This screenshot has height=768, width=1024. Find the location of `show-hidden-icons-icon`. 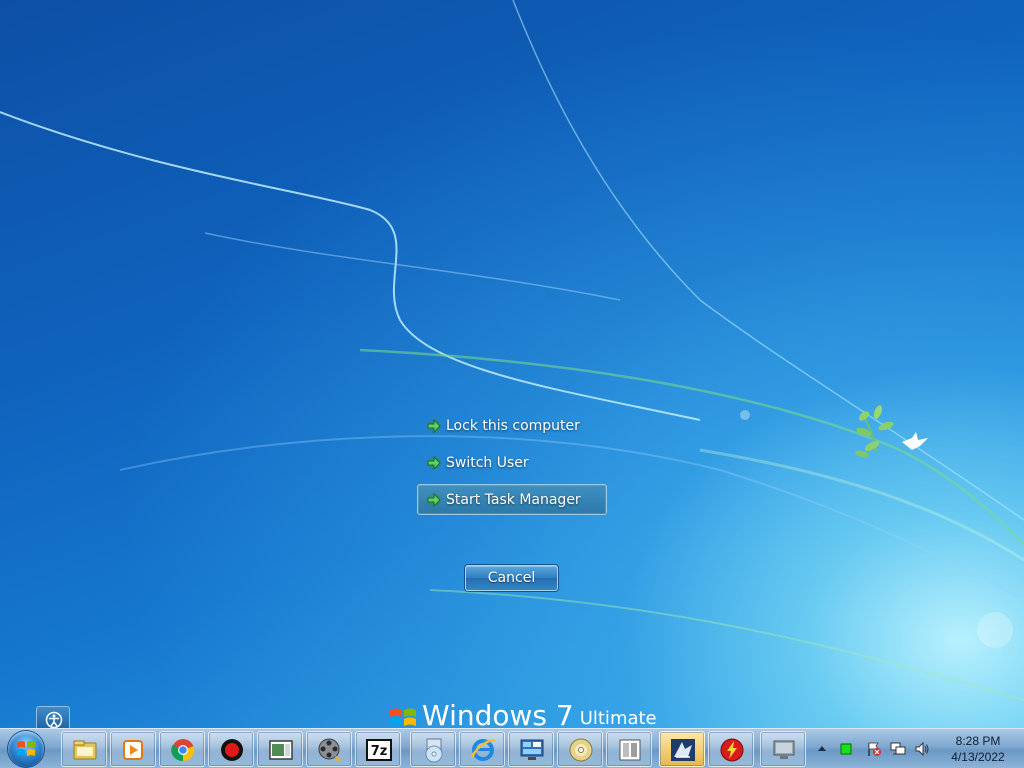

show-hidden-icons-icon is located at coordinates (822, 749).